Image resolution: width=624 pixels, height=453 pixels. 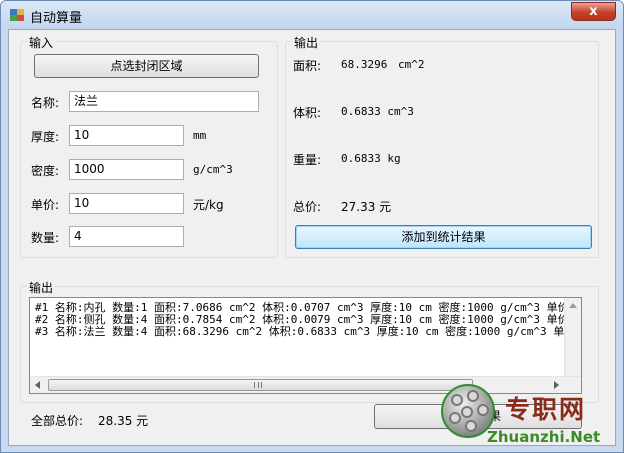 I want to click on area-label: 面积:, so click(x=307, y=66).